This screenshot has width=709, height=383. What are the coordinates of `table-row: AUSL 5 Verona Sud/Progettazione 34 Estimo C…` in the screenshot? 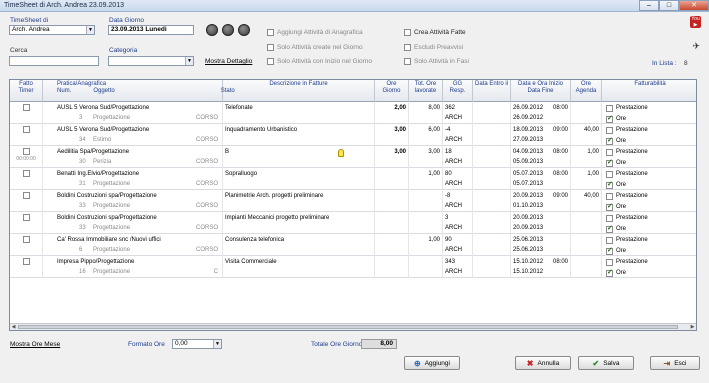 It's located at (353, 135).